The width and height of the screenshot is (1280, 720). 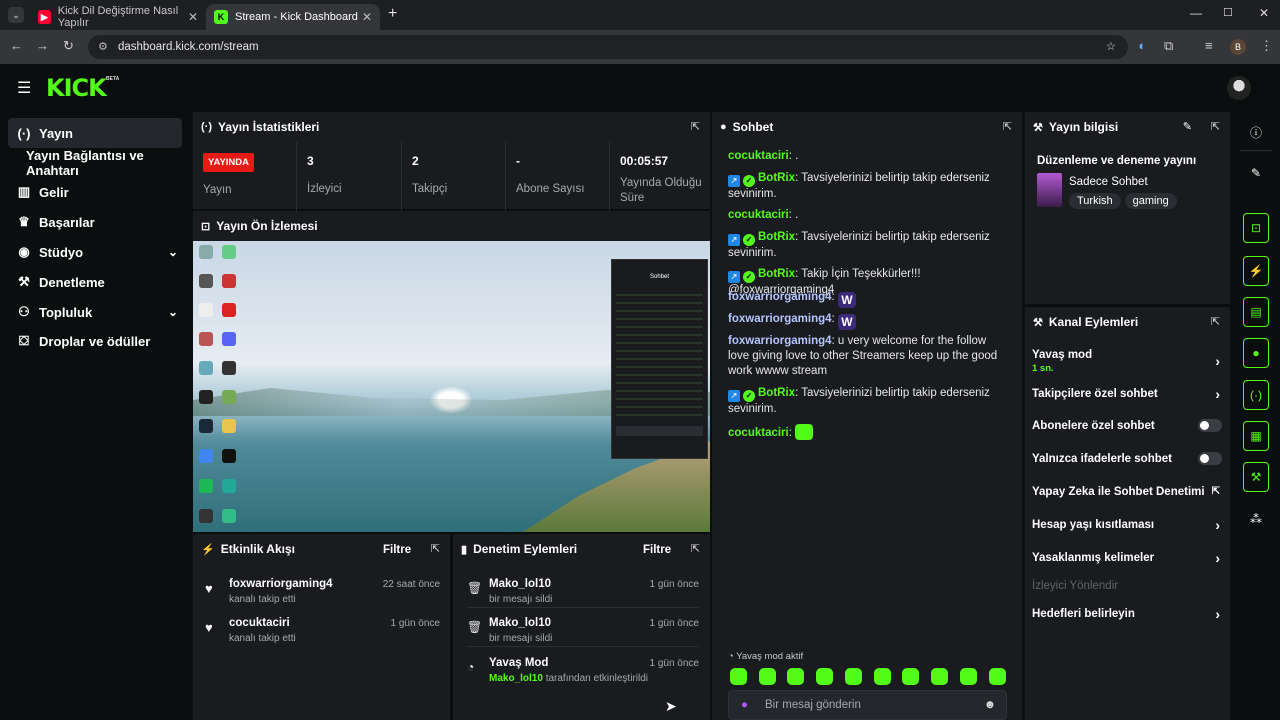 What do you see at coordinates (16, 15) in the screenshot?
I see `tab-list-button: ⌄` at bounding box center [16, 15].